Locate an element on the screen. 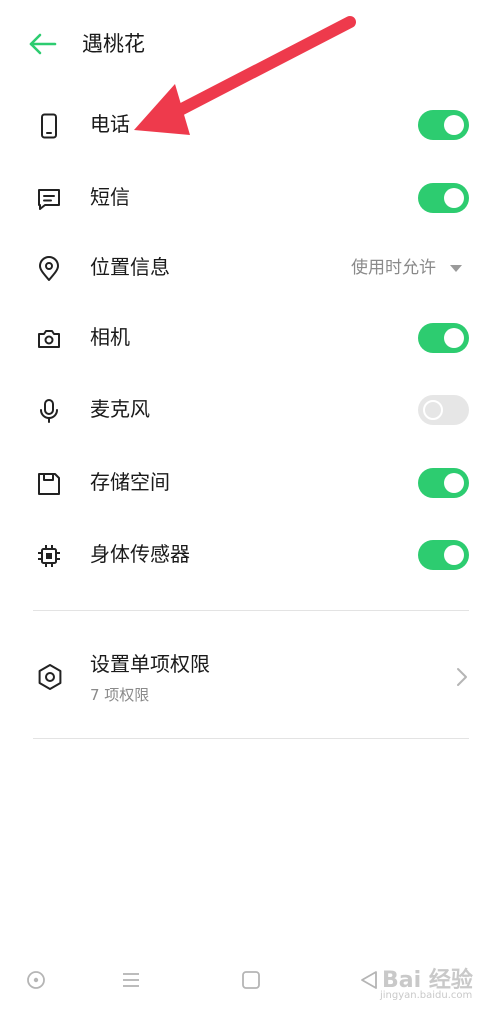  page-title: 遇桃花 is located at coordinates (113, 44).